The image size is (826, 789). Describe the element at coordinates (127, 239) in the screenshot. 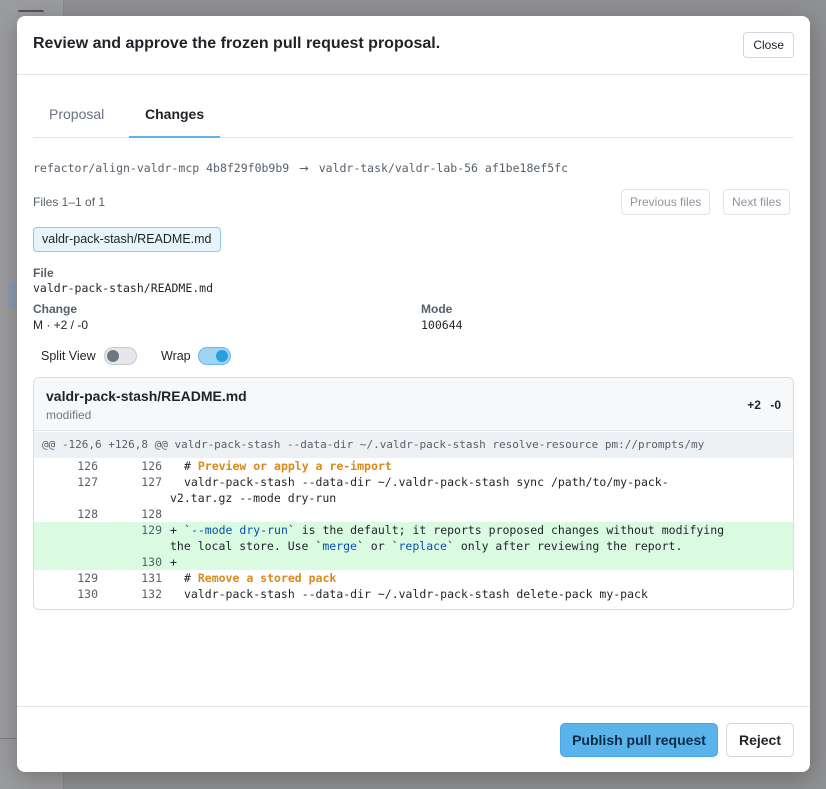

I see `file-chip: valdr-pack-stash/README.md` at that location.